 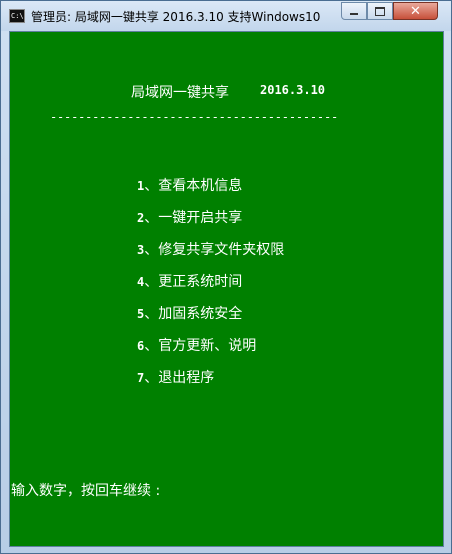 I want to click on minimize-icon, so click(x=354, y=14).